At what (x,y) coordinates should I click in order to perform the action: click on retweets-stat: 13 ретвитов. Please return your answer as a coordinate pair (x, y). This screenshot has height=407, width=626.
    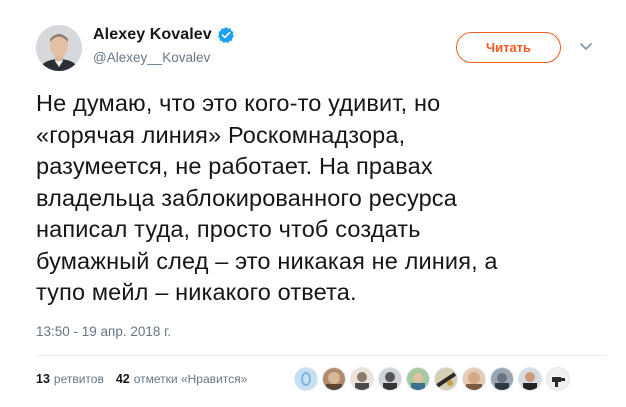
    Looking at the image, I should click on (70, 379).